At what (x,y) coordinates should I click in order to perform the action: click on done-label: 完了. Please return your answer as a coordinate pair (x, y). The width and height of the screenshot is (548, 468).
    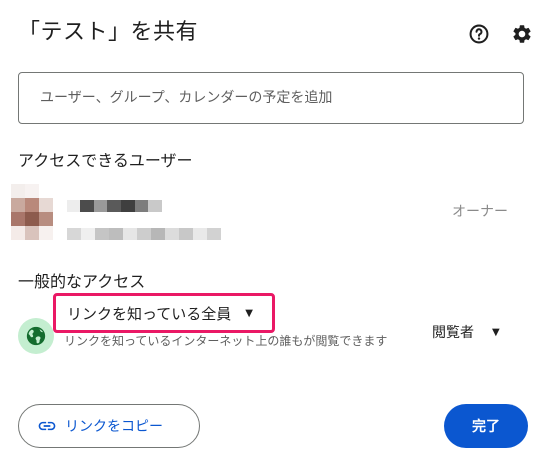
    Looking at the image, I should click on (486, 427).